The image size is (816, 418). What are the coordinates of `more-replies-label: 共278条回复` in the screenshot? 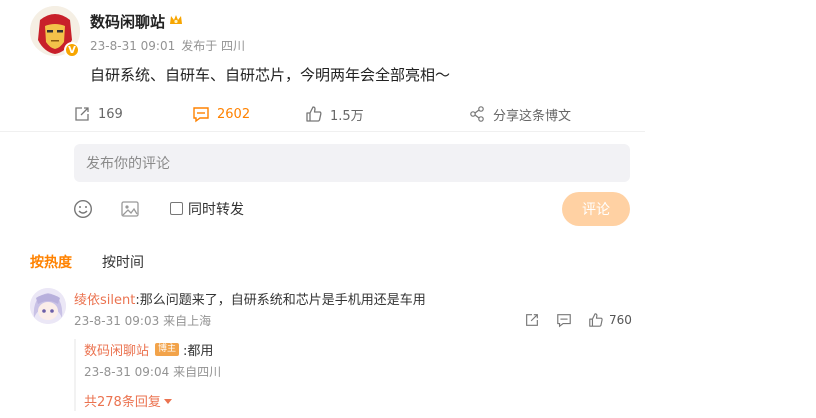 It's located at (122, 402).